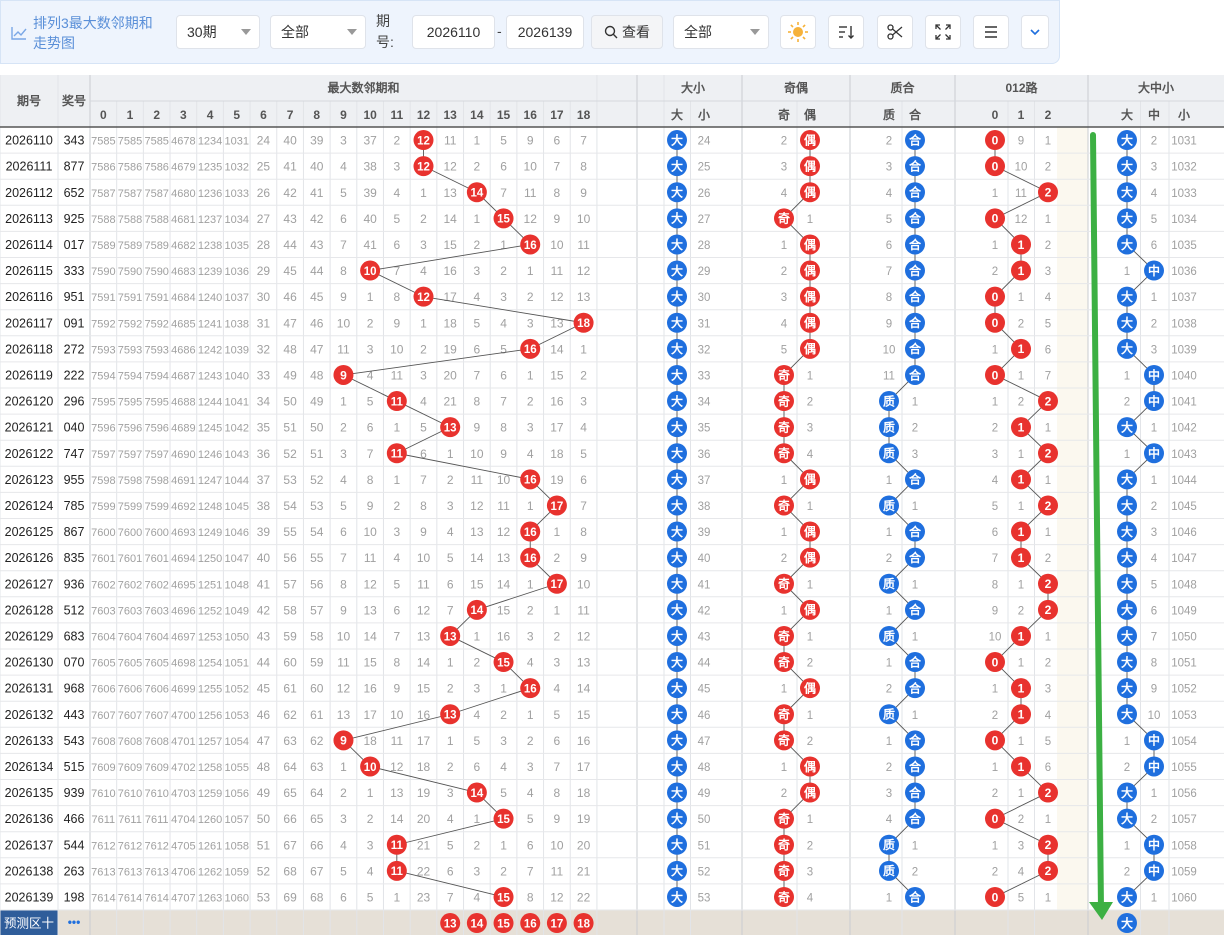 The image size is (1224, 940). I want to click on scissors-button, so click(895, 32).